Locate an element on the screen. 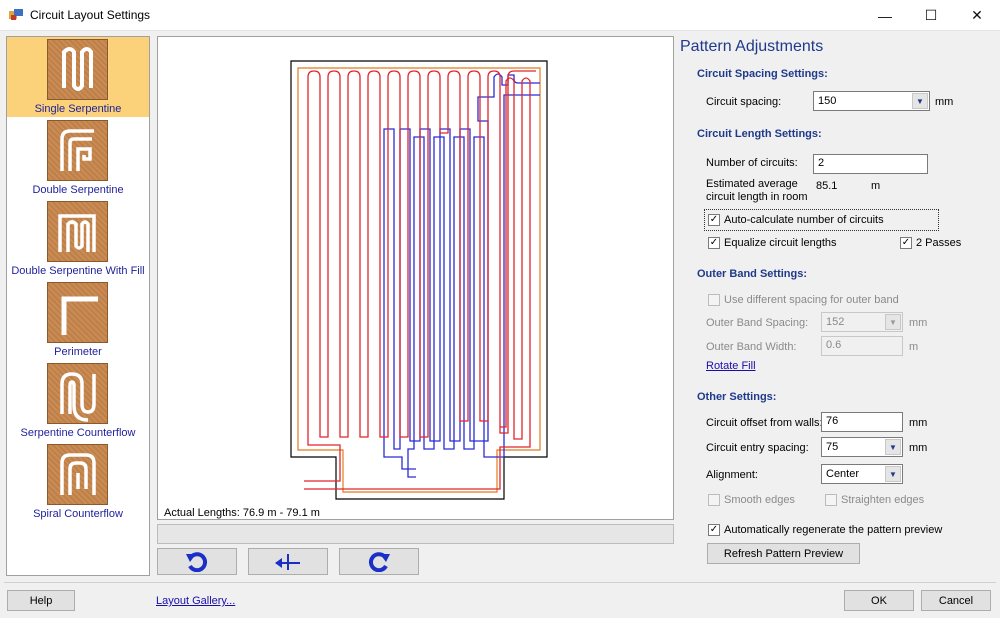  gallery-item-serpentine-counterflow: Serpentine Counterflow is located at coordinates (78, 401).